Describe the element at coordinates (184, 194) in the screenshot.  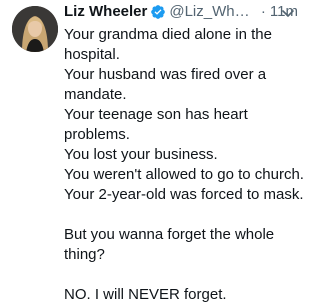
I see `tweet-text-line: Your 2-year-old was forced to mask.` at that location.